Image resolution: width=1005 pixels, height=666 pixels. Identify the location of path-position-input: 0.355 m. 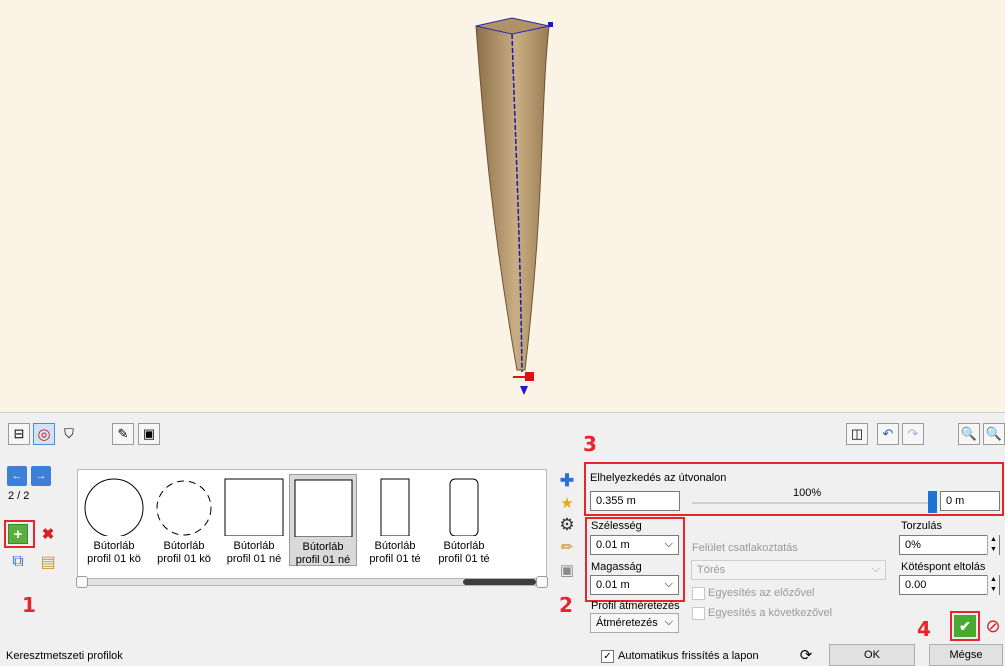
(635, 501).